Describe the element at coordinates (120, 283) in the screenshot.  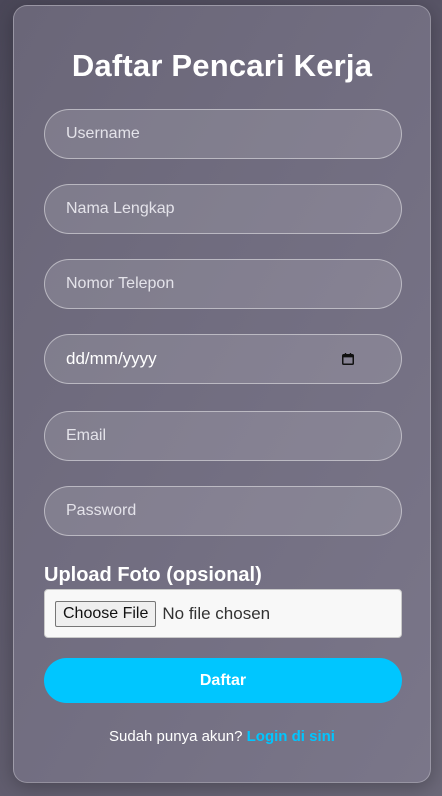
I see `phone-placeholder: Nomor Telepon` at that location.